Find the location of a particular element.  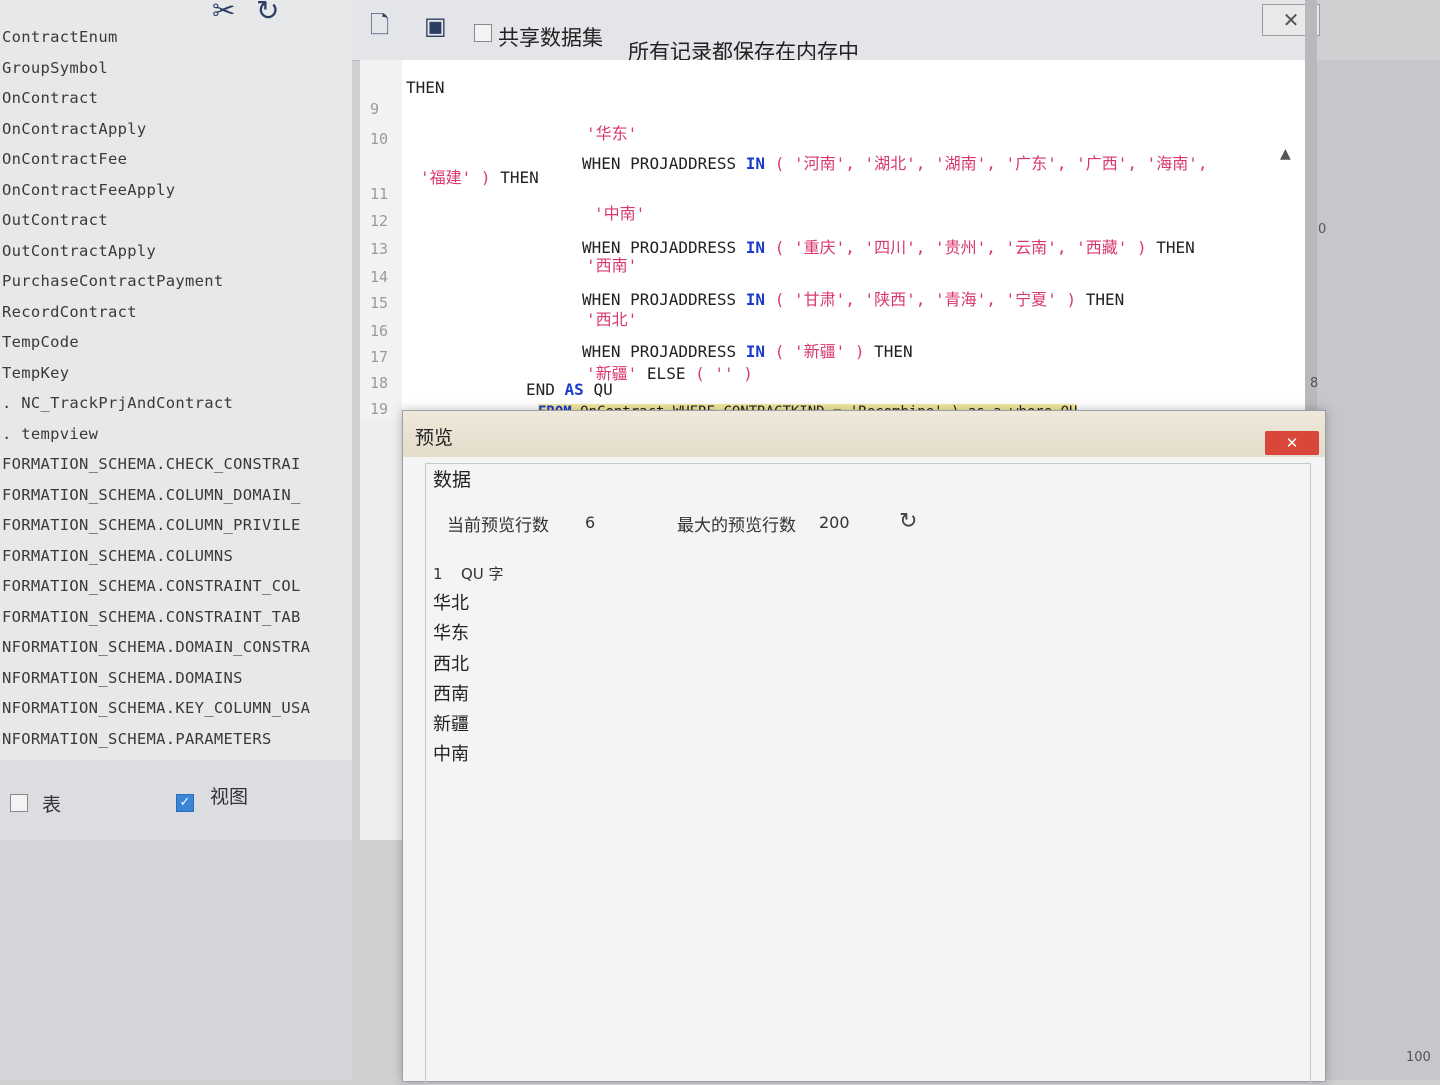

right-panel is located at coordinates (1376, 570).